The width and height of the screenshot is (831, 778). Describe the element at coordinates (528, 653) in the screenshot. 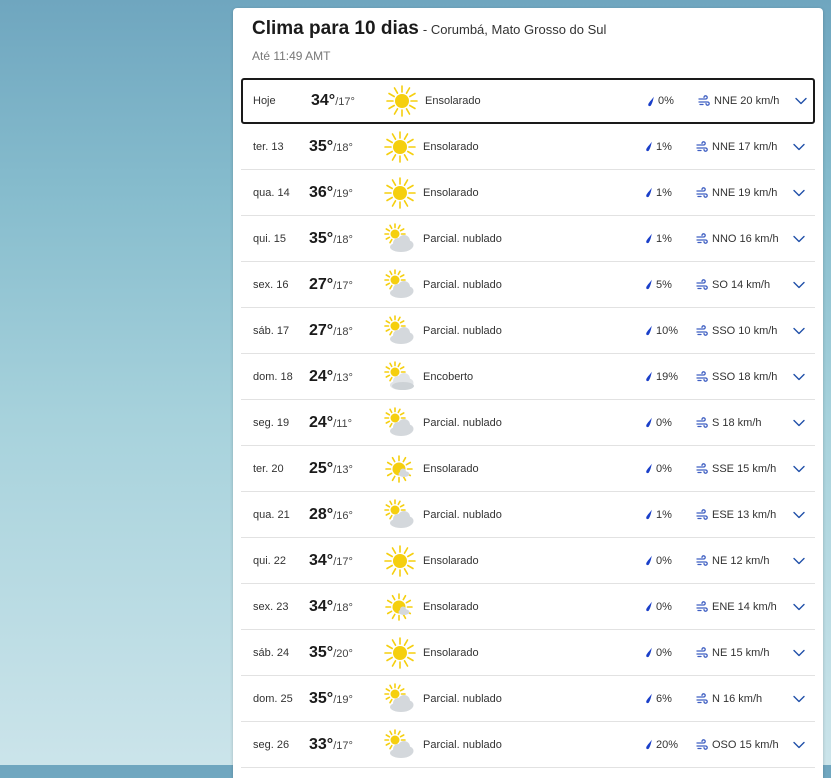

I see `forecast-row: sáb. 24 35°/20° Ensolarado 0% NE 15 km/h` at that location.